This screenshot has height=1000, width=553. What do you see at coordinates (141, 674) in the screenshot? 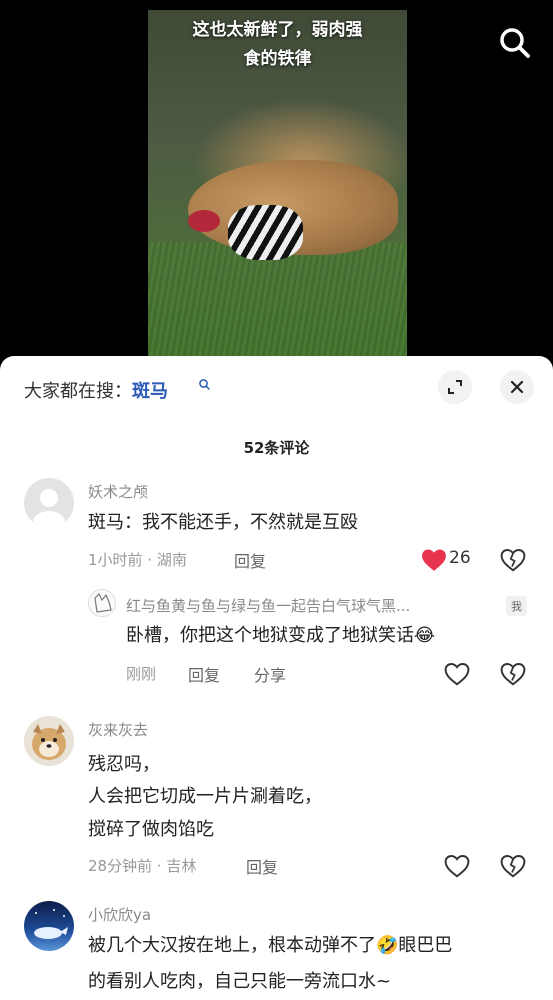
I see `reply-time: 刚刚` at bounding box center [141, 674].